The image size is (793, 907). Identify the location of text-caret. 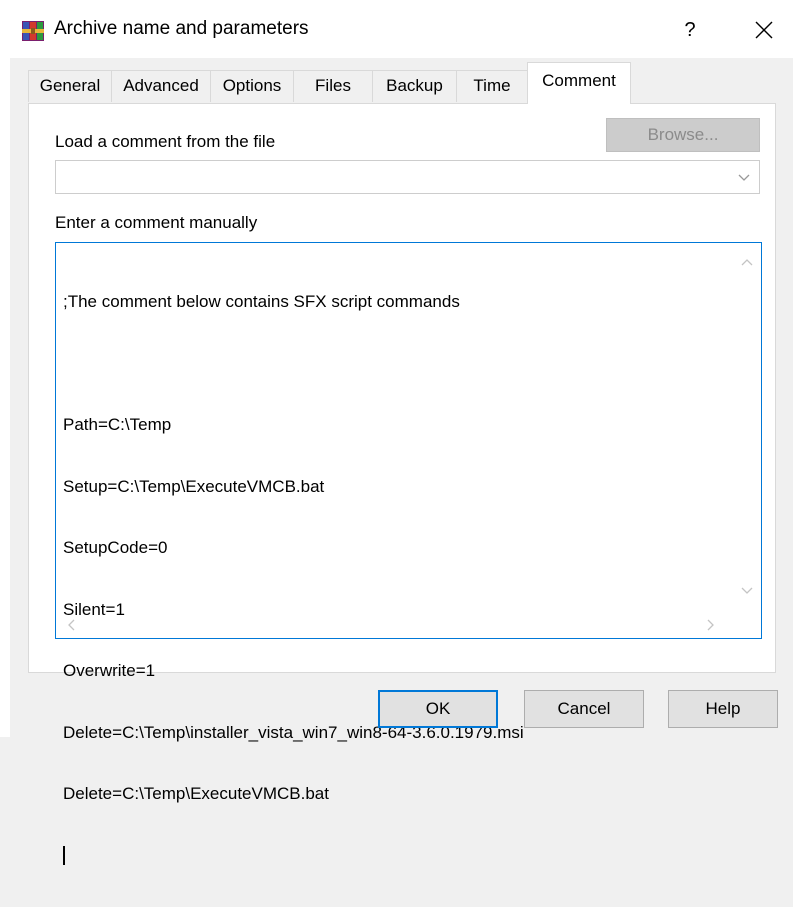
(64, 855).